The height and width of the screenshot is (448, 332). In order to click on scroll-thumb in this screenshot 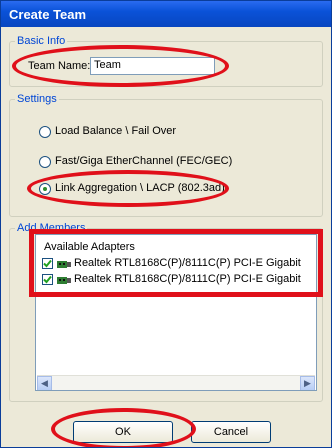, I will do `click(177, 383)`.